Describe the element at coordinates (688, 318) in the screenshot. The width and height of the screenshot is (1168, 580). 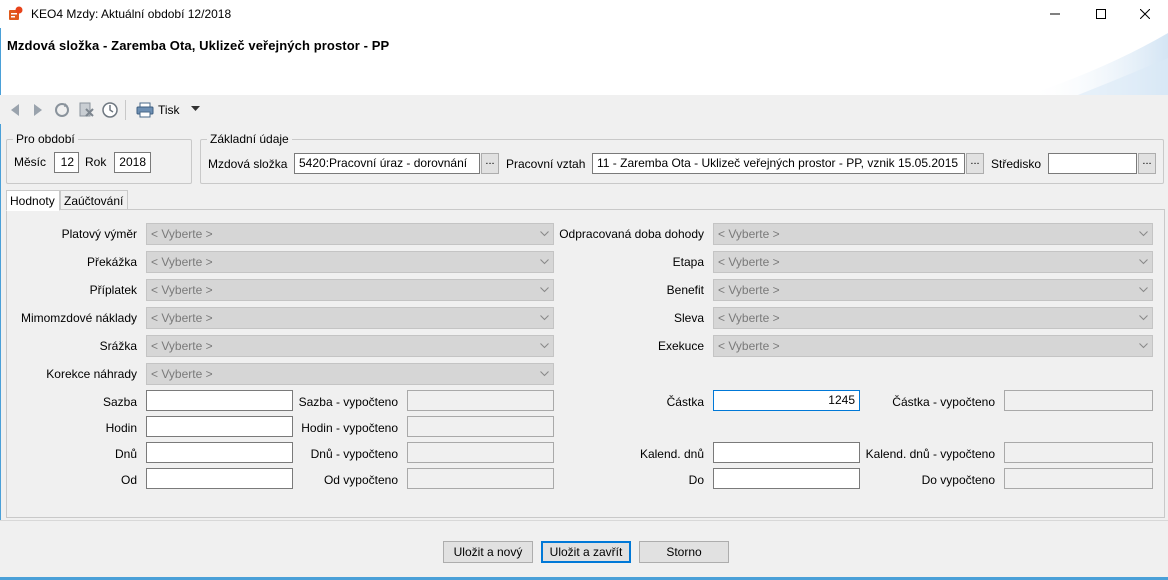
I see `combo-label-sleva: Sleva` at that location.